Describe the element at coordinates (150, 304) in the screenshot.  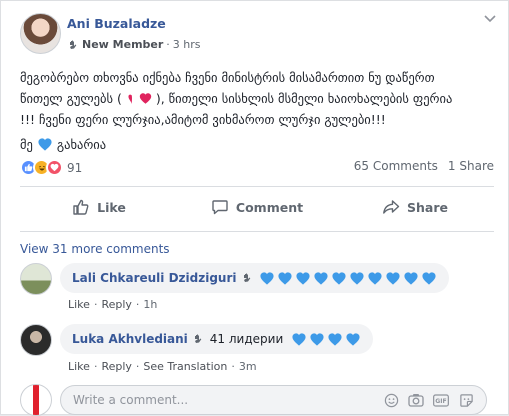
I see `comment-time: 1h` at that location.